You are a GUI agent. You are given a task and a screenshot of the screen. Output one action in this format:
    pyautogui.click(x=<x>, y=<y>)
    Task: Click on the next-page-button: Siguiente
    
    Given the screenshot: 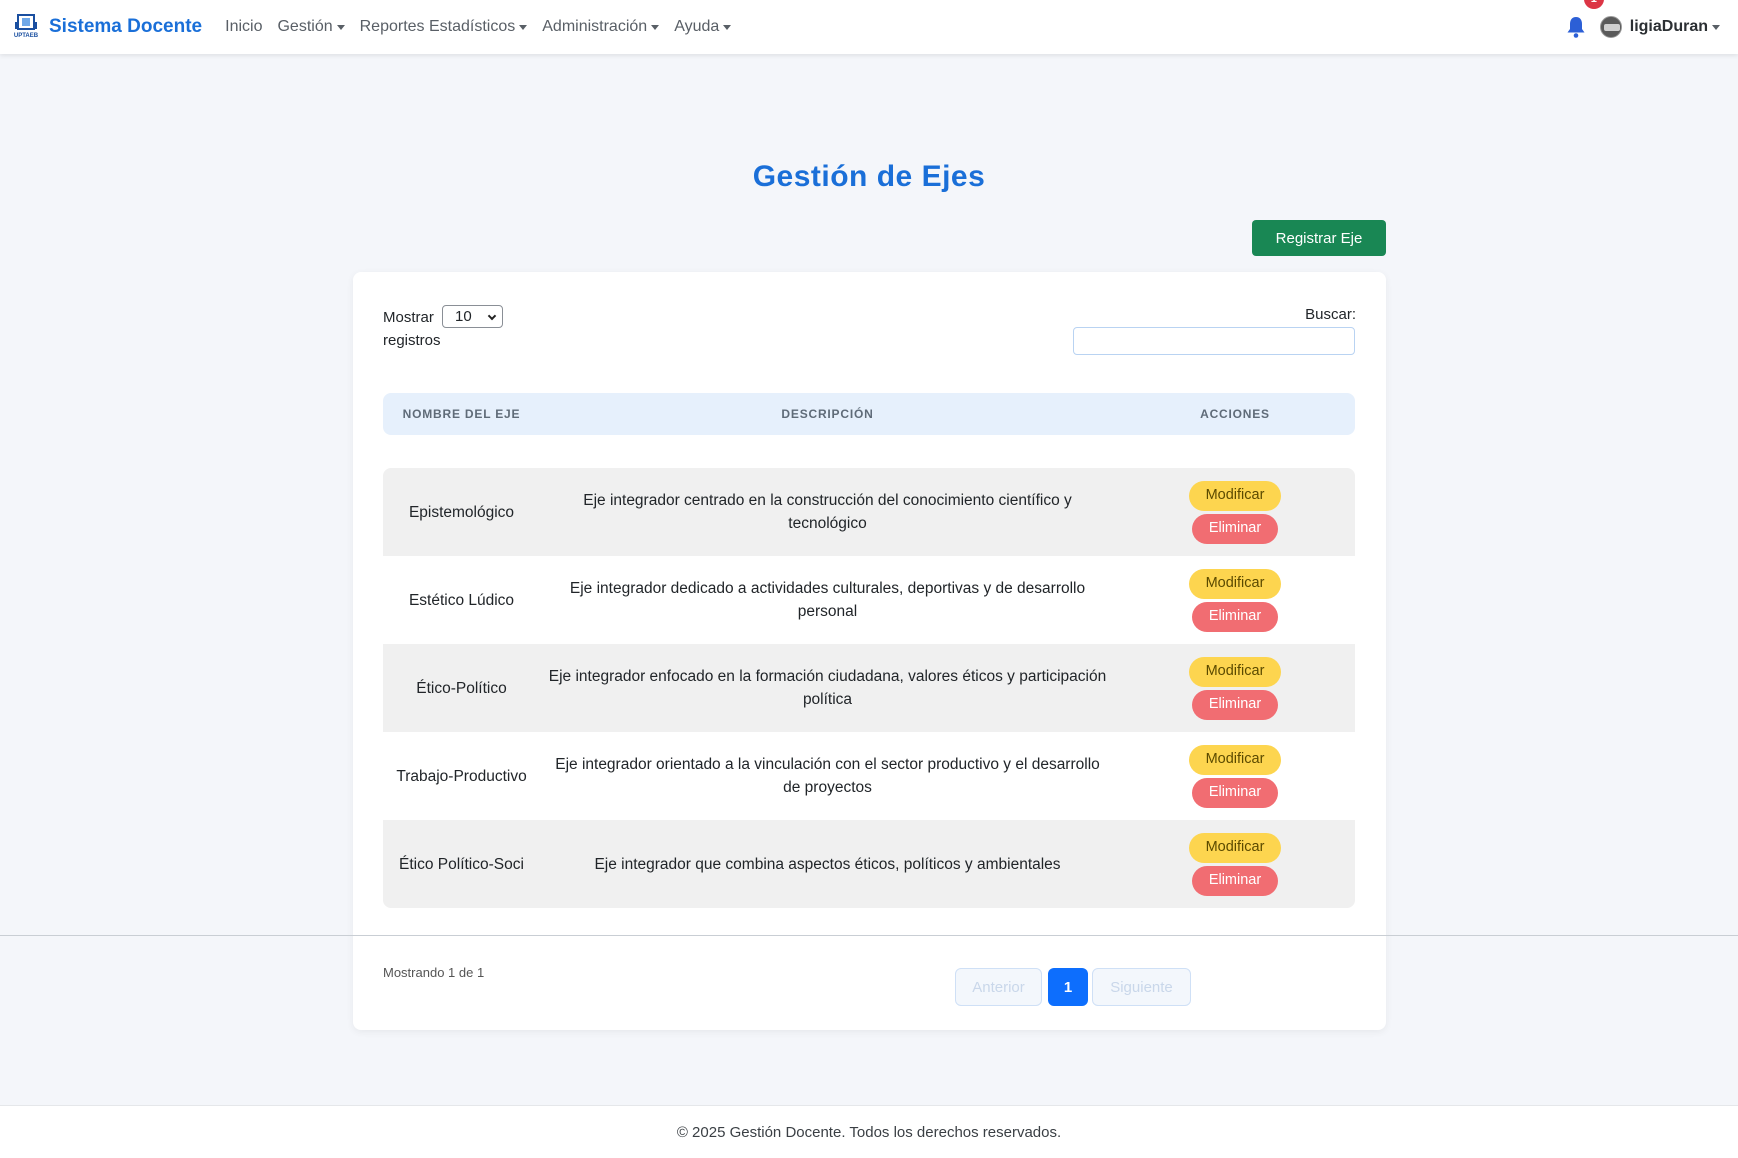 What is the action you would take?
    pyautogui.click(x=1141, y=987)
    